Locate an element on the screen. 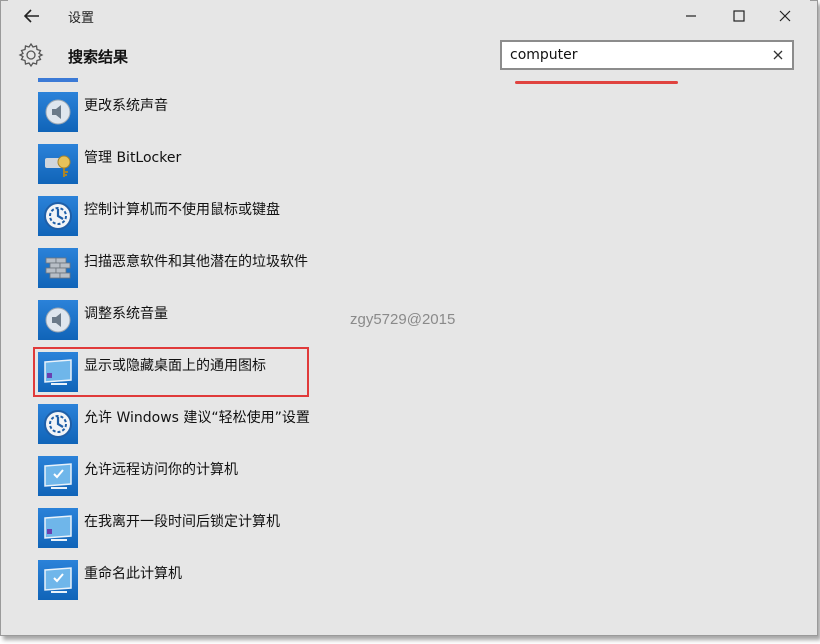 The width and height of the screenshot is (820, 644). result-item-rename-computer: 重命名此计算机 is located at coordinates (338, 582).